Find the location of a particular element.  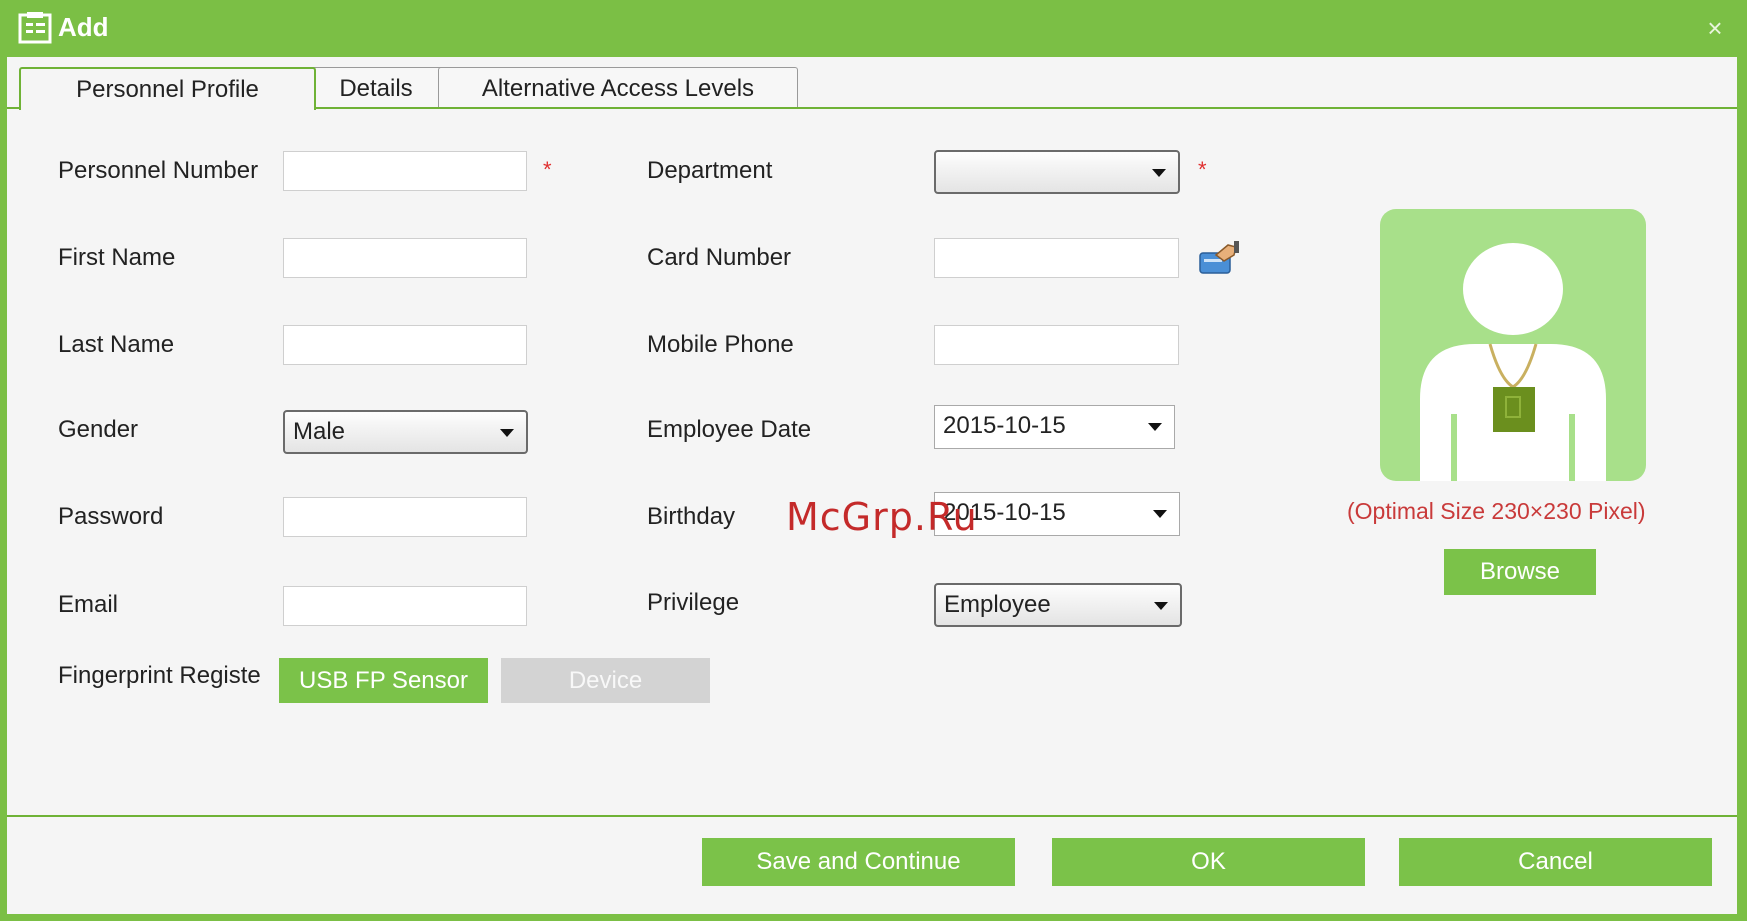

tab-personnel-profile: Personnel Profile is located at coordinates (167, 88).